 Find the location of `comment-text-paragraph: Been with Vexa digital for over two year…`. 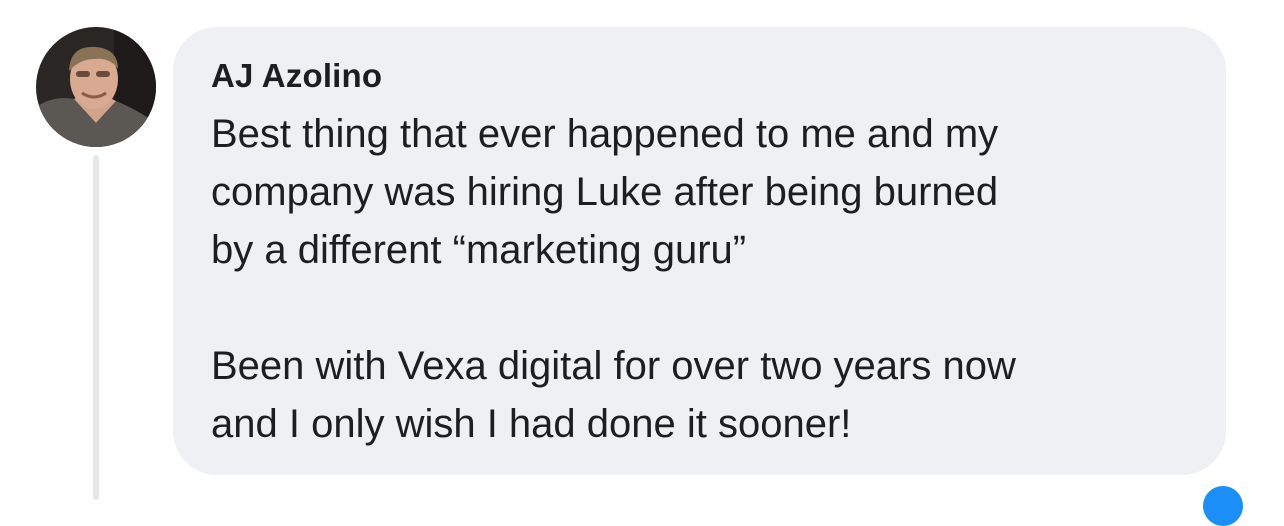

comment-text-paragraph: Been with Vexa digital for over two year… is located at coordinates (613, 395).